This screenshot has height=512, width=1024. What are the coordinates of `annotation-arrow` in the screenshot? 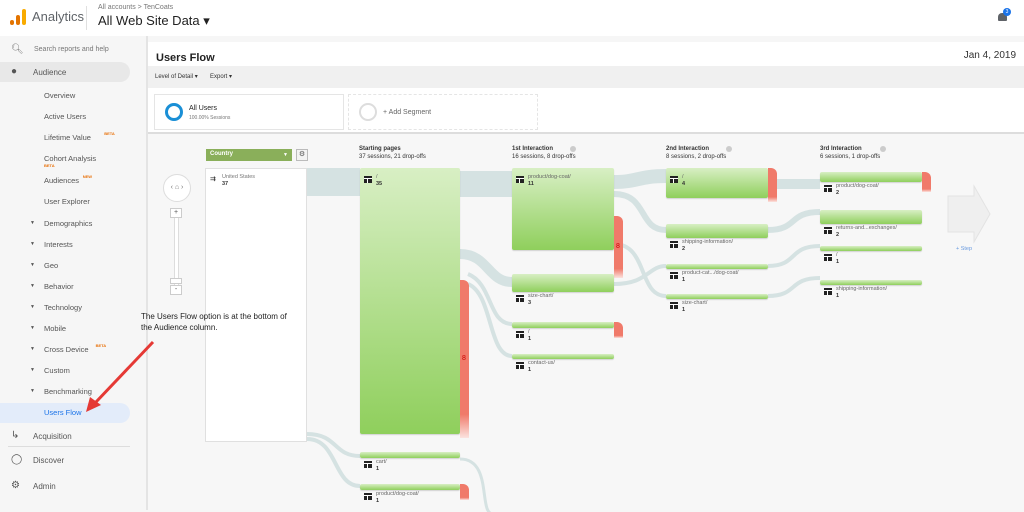 It's located at (120, 376).